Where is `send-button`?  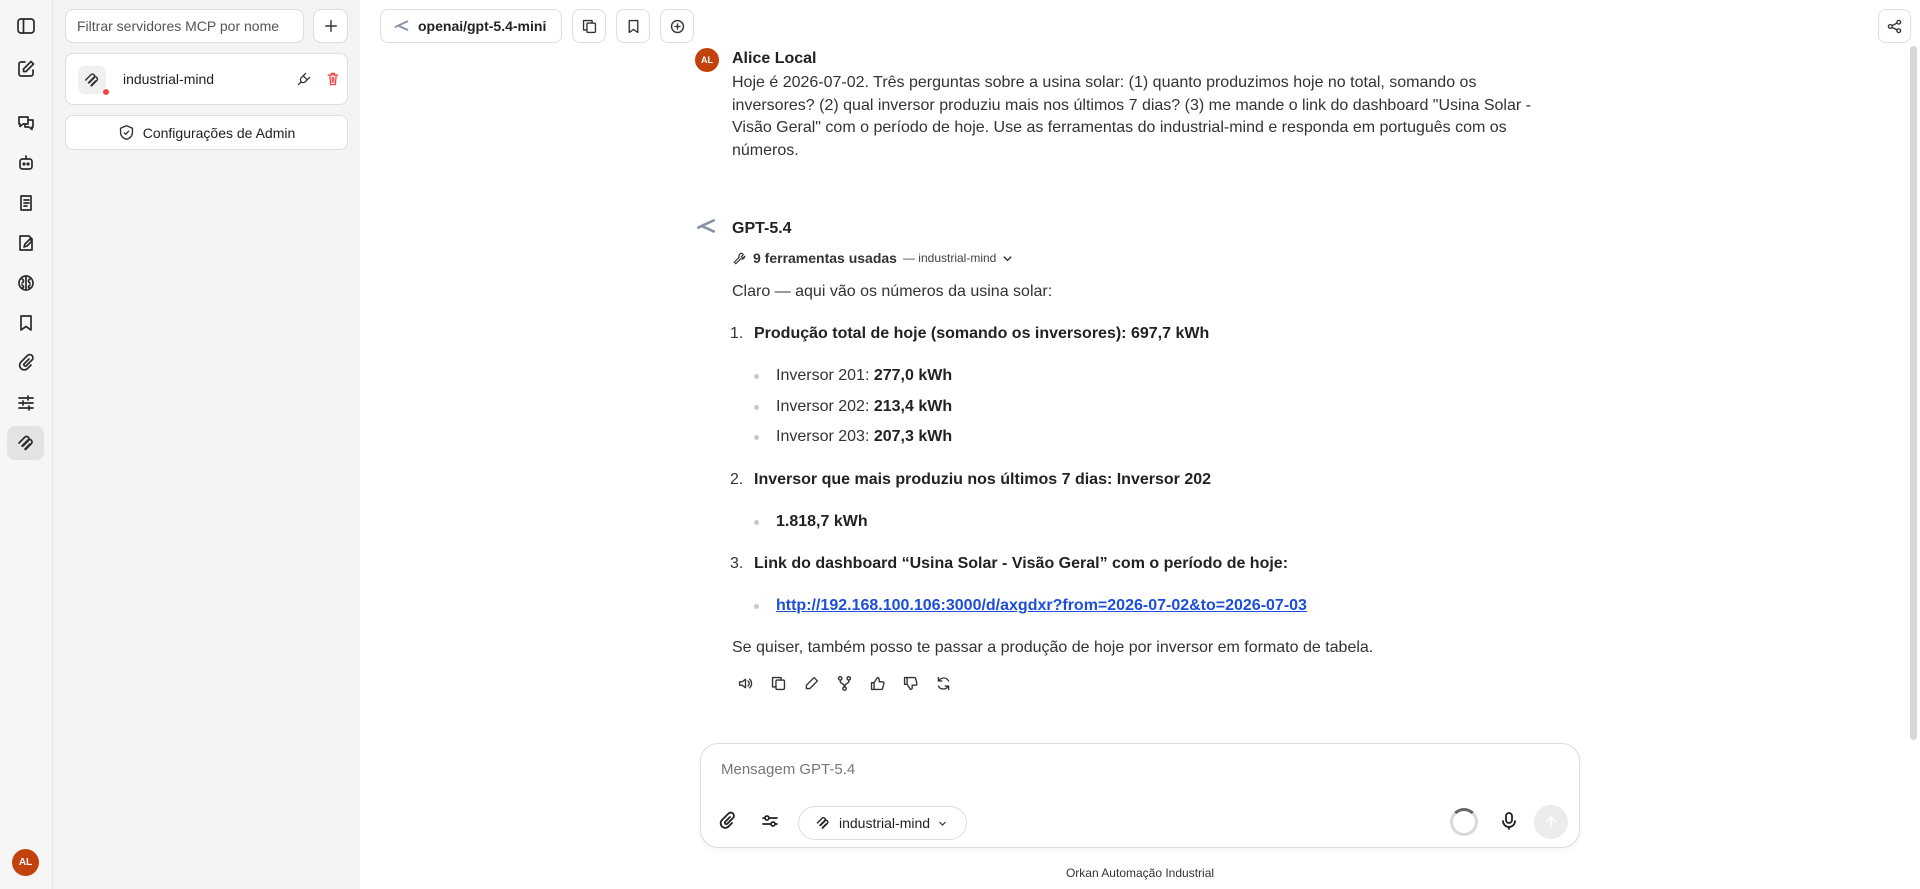
send-button is located at coordinates (1551, 822).